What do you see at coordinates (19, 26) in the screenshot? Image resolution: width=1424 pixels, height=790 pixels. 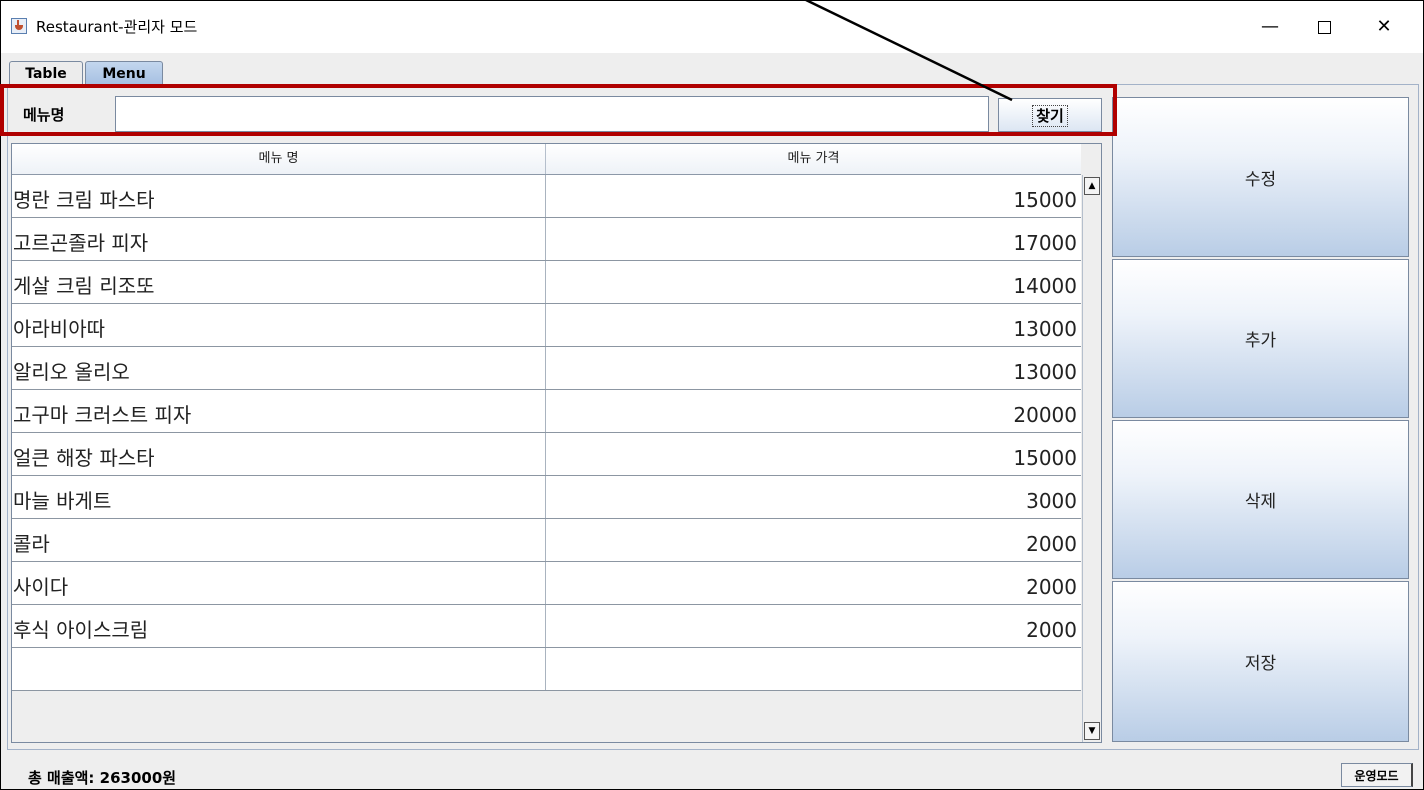 I see `java-cup-icon` at bounding box center [19, 26].